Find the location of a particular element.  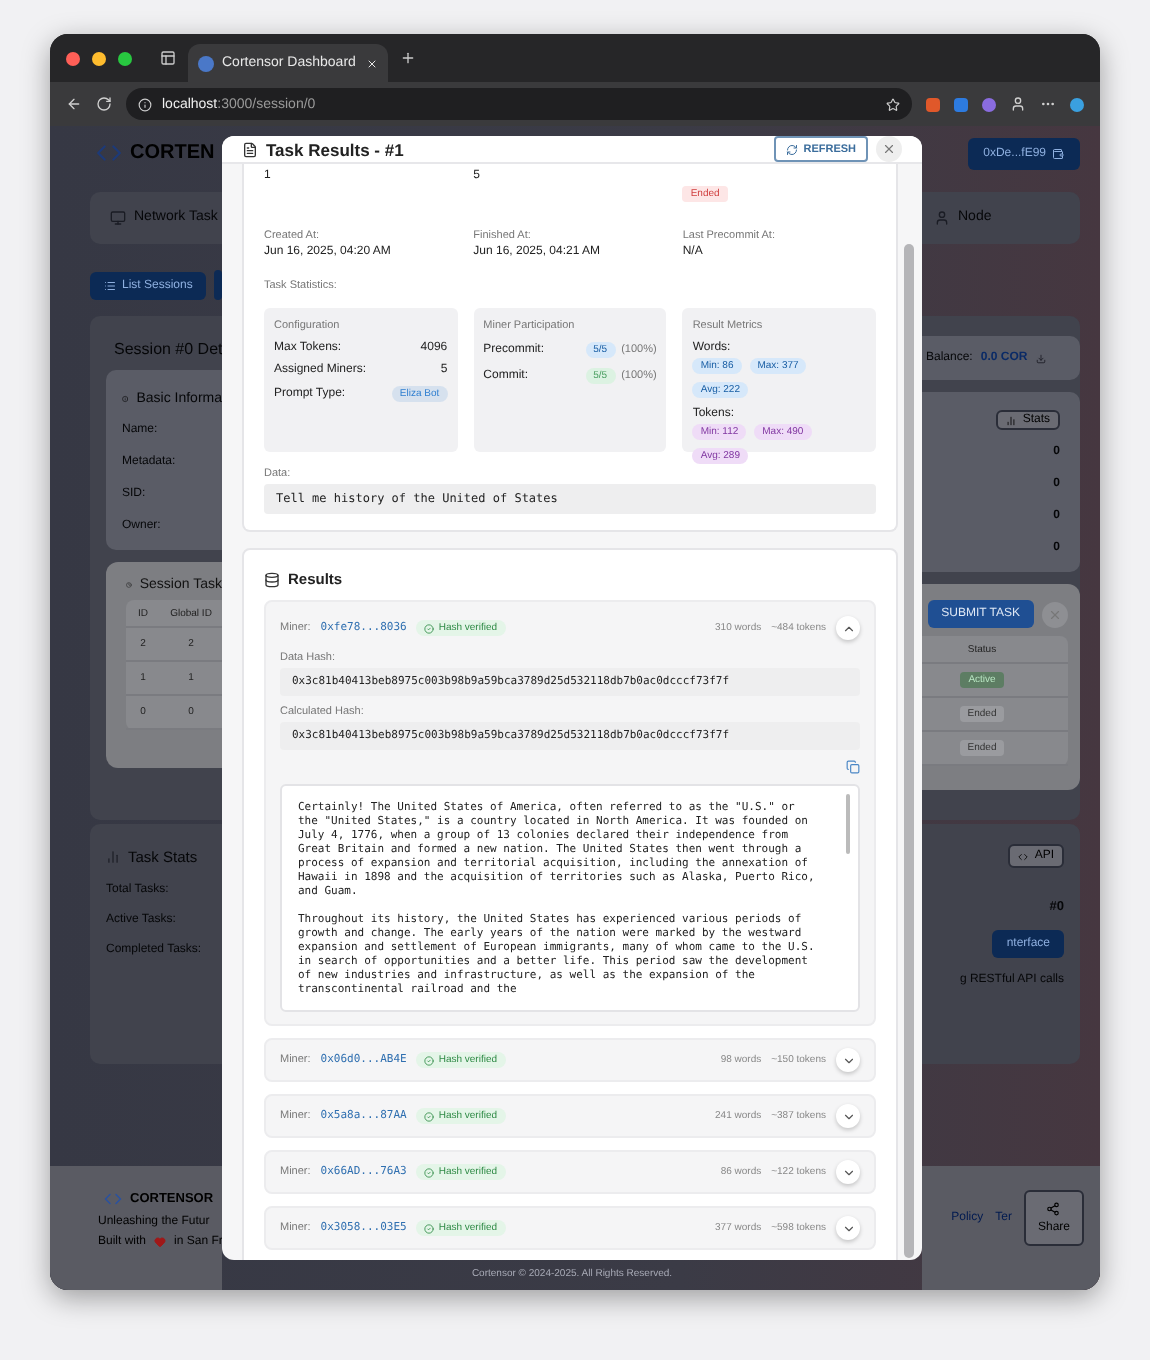

maximize-window-button is located at coordinates (125, 58).